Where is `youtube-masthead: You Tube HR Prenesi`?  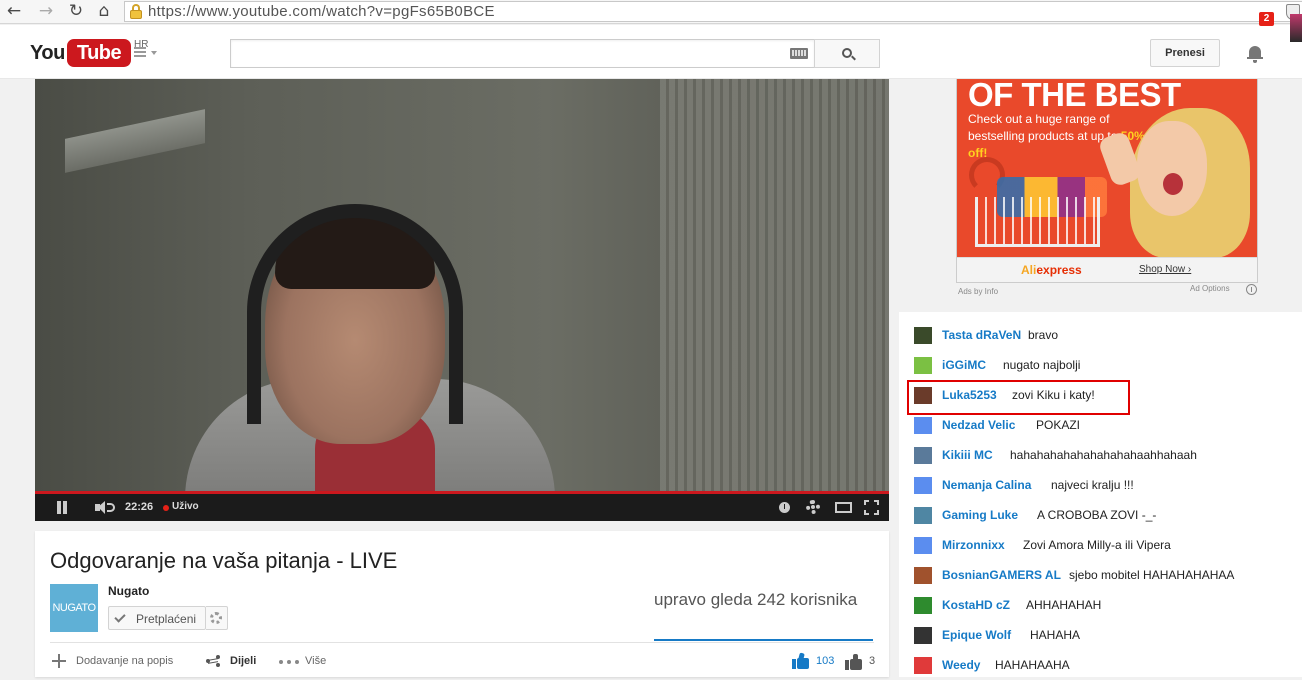
youtube-masthead: You Tube HR Prenesi is located at coordinates (651, 52).